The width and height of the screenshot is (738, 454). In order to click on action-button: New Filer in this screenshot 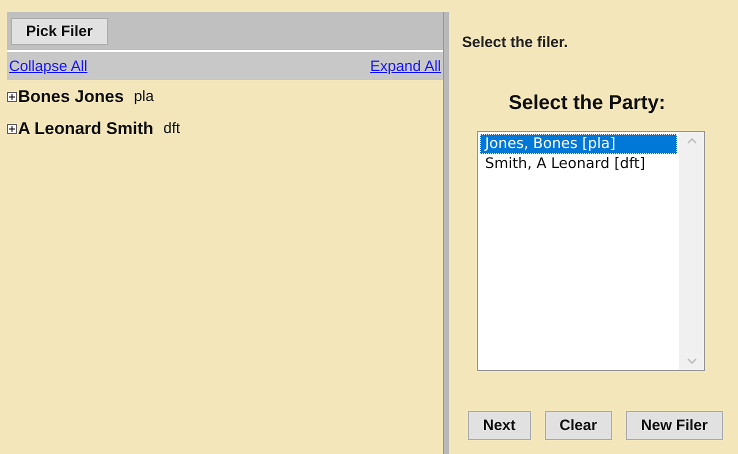, I will do `click(674, 425)`.